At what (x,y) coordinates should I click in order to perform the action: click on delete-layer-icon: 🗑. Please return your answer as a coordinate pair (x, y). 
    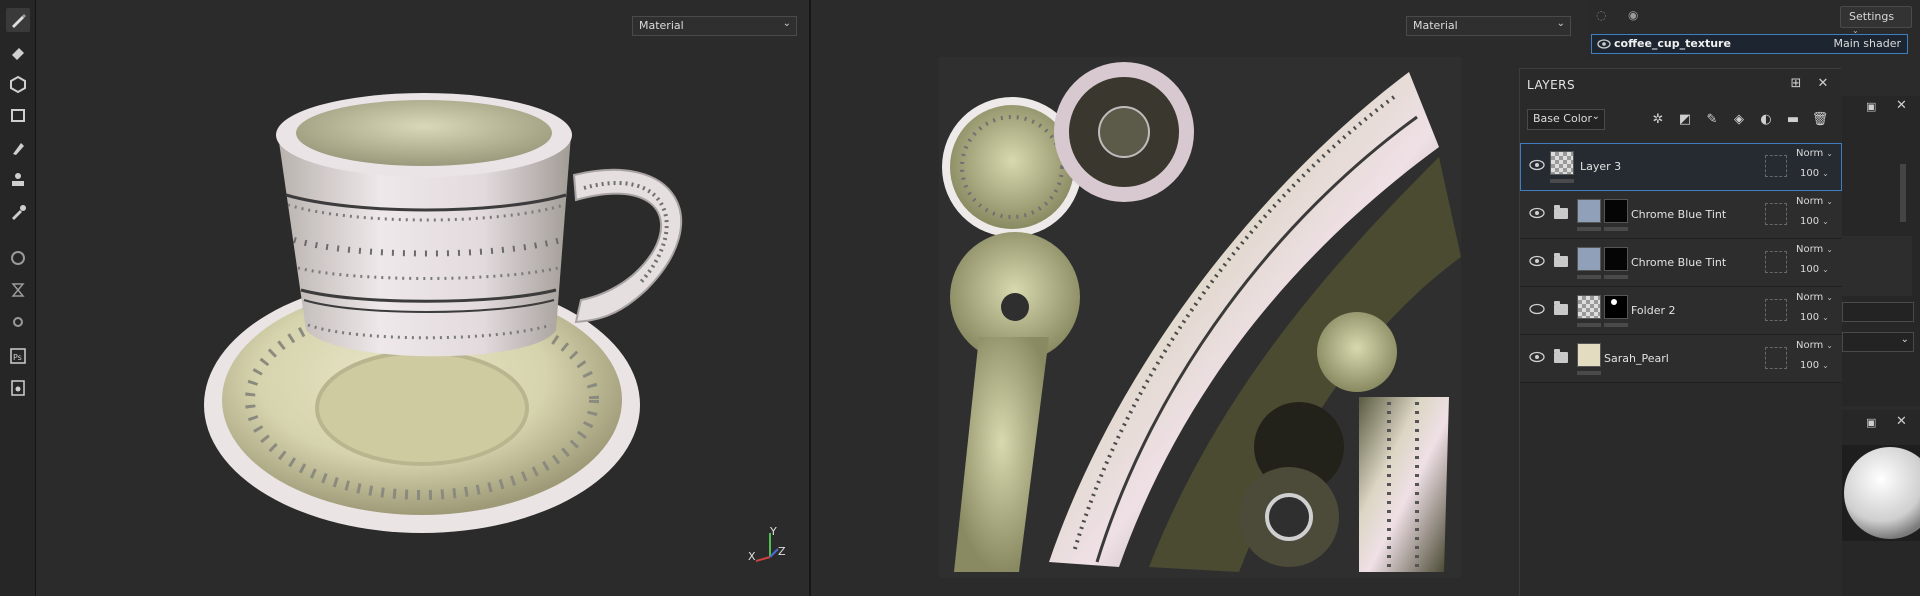
    Looking at the image, I should click on (1820, 120).